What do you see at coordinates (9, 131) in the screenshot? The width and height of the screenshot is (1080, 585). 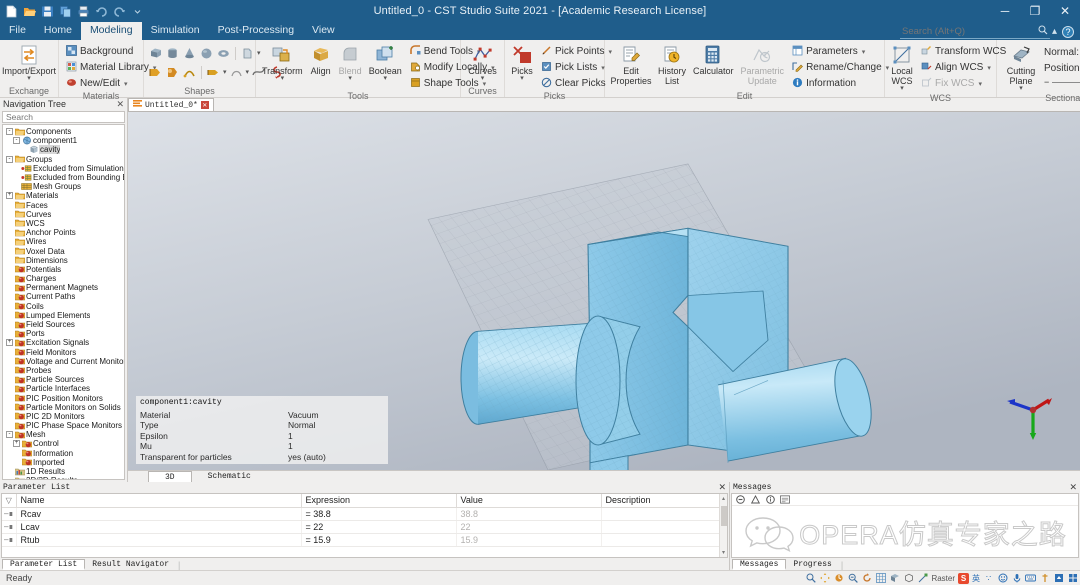 I see `collapse-icon: -` at bounding box center [9, 131].